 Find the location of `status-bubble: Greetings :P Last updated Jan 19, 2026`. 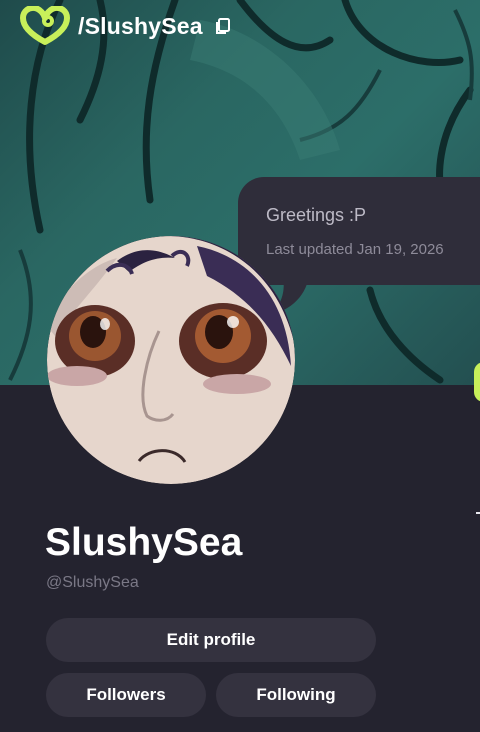

status-bubble: Greetings :P Last updated Jan 19, 2026 is located at coordinates (359, 231).